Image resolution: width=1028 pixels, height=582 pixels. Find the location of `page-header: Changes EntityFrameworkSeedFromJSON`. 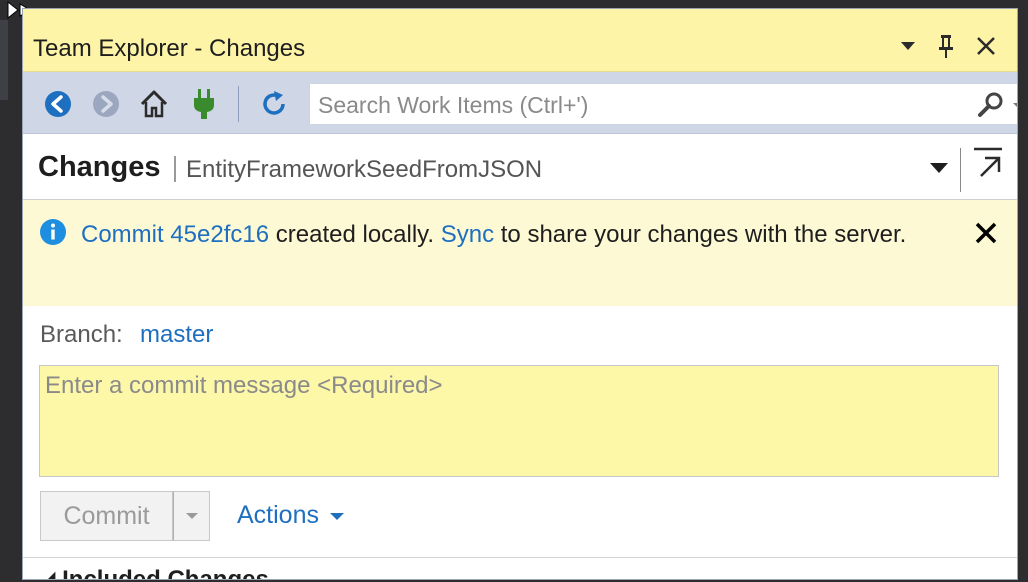

page-header: Changes EntityFrameworkSeedFromJSON is located at coordinates (520, 167).